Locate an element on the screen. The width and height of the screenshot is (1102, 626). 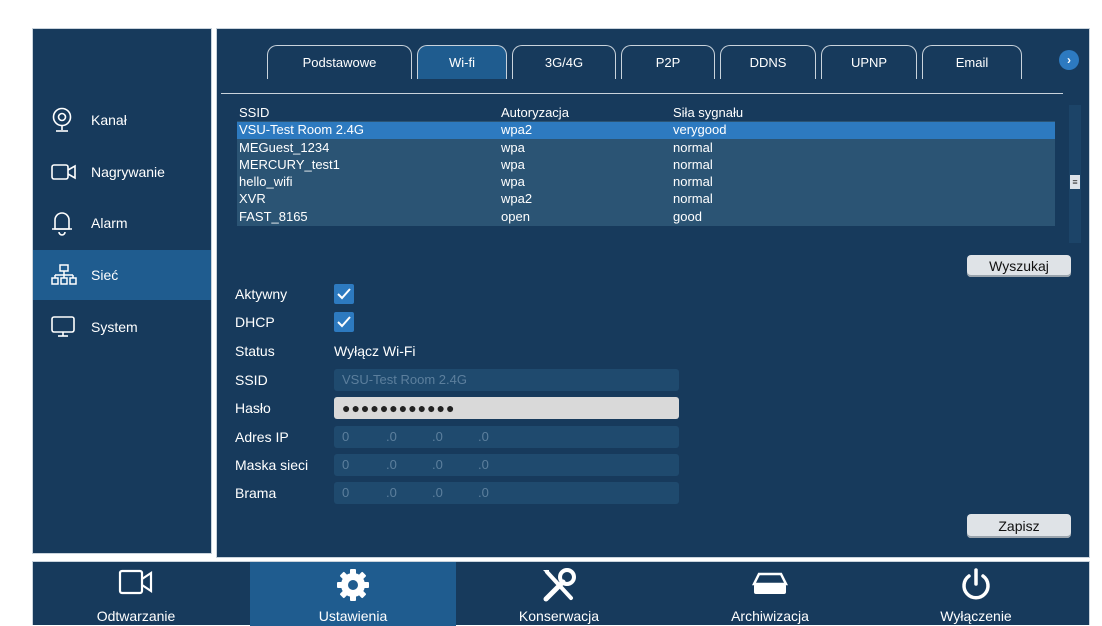
gateway-octet: 0 is located at coordinates (346, 492).